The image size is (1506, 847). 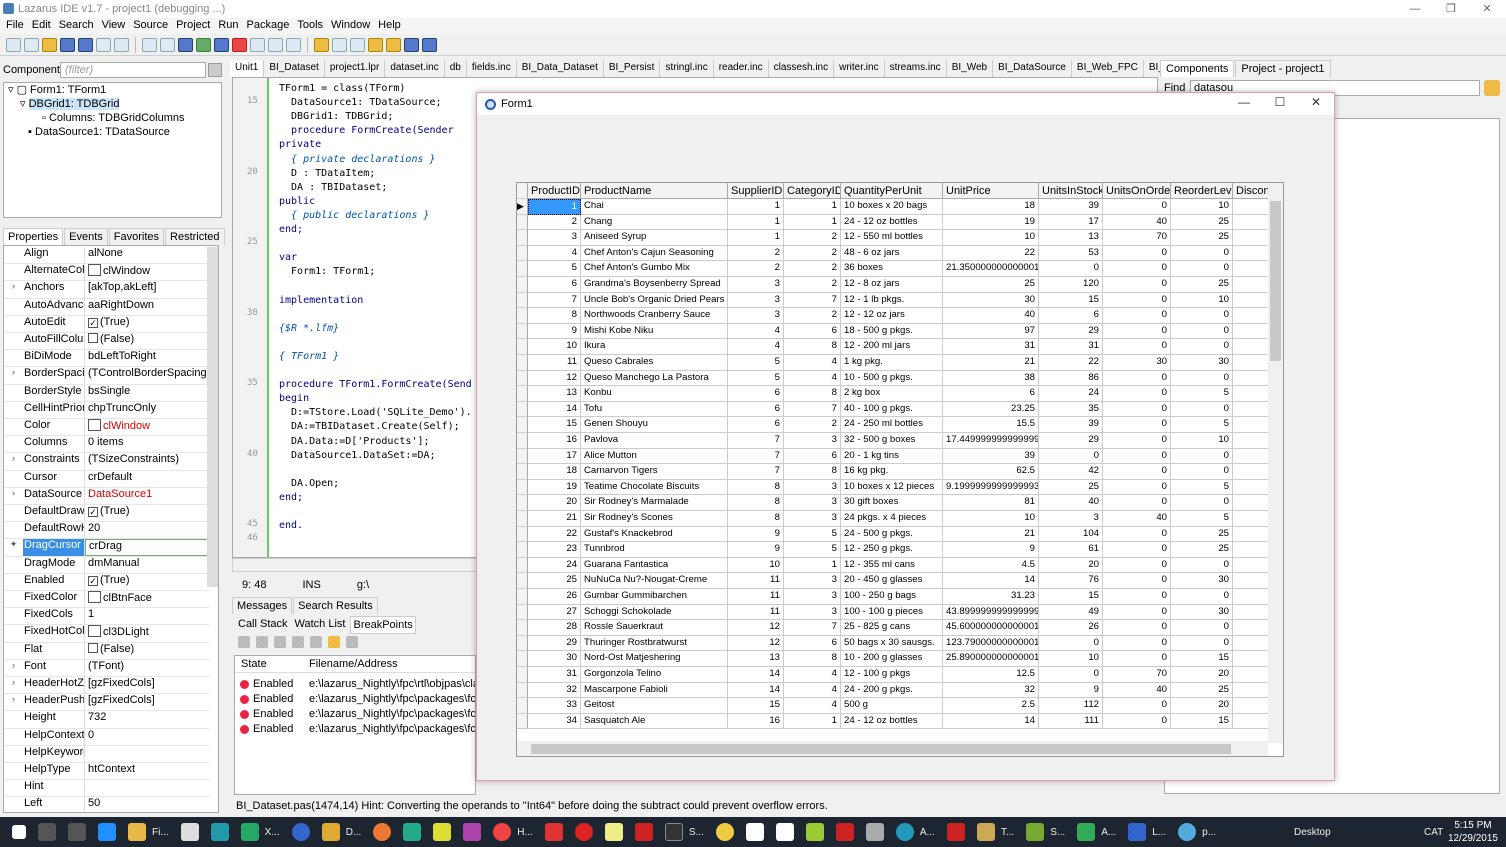 I want to click on grid-cell: 18, so click(x=554, y=472).